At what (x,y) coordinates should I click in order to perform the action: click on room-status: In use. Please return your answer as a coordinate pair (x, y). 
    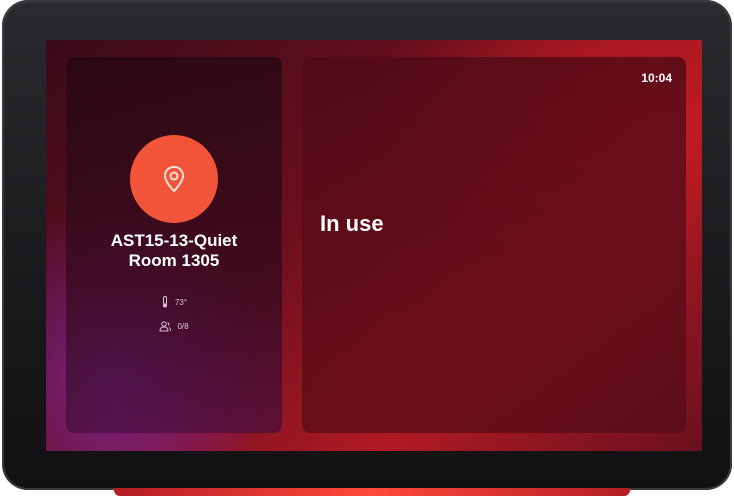
    Looking at the image, I should click on (352, 223).